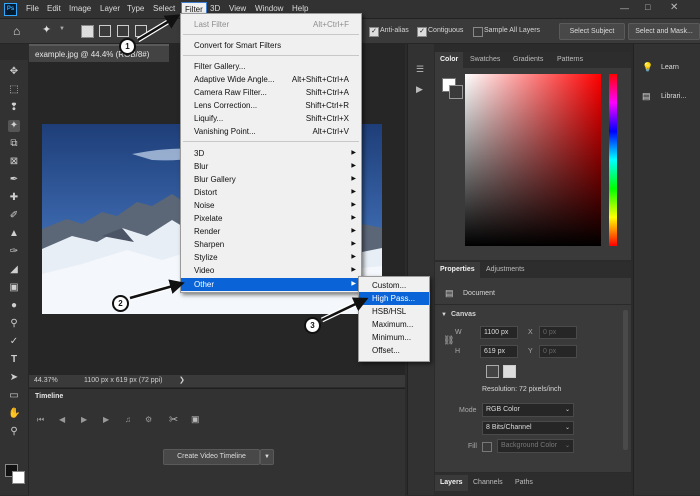 The image size is (700, 496). Describe the element at coordinates (127, 46) in the screenshot. I see `callout-1-badge: 1` at that location.